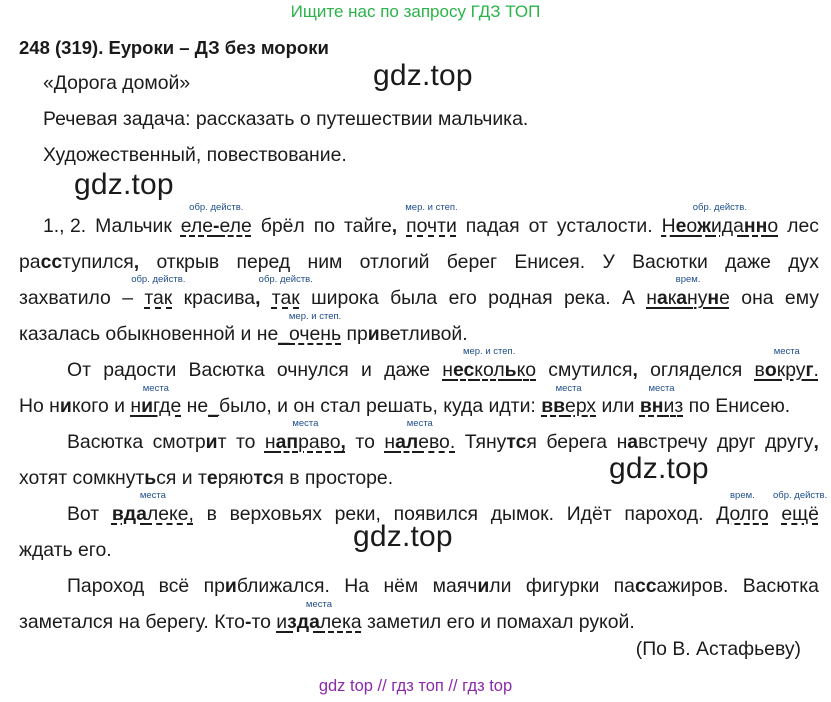  What do you see at coordinates (318, 622) in the screenshot?
I see `annotated-word: издалека` at bounding box center [318, 622].